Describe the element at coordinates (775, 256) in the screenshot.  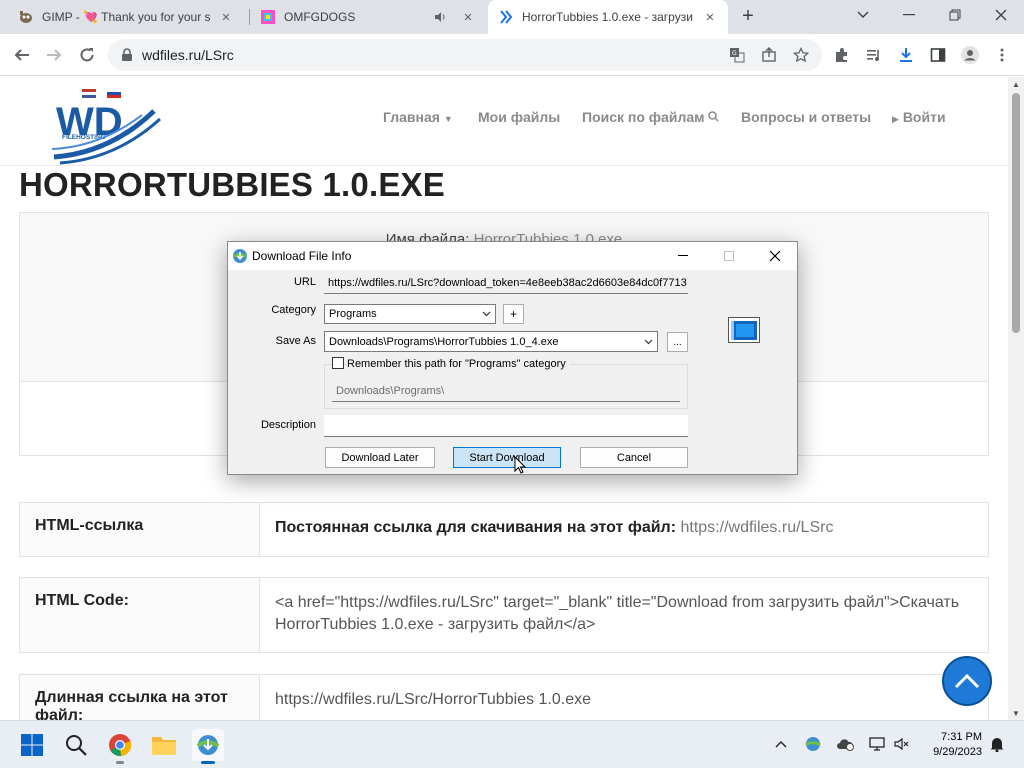
I see `dialog-close-icon` at that location.